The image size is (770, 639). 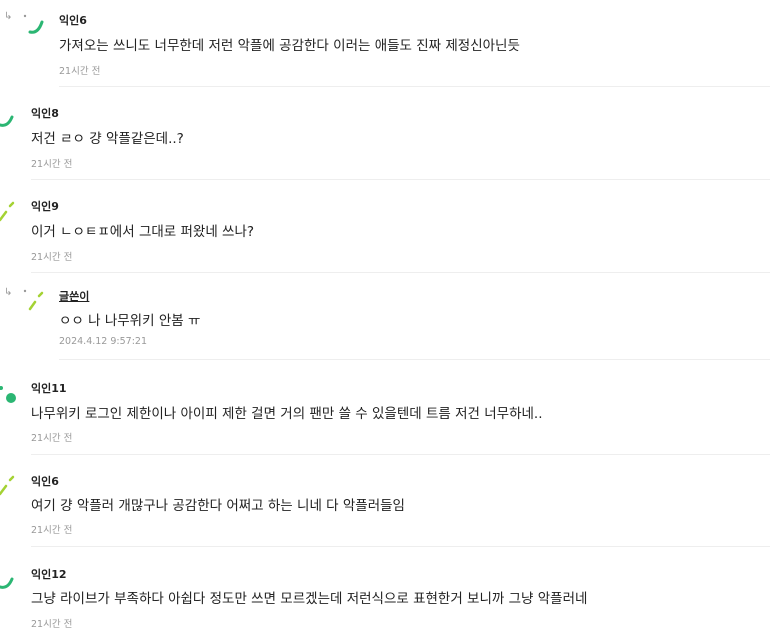 I want to click on comment-item: 익인8 저건 ㄹㅇ 걍 악플같은데..? 21시간 전, so click(x=385, y=137).